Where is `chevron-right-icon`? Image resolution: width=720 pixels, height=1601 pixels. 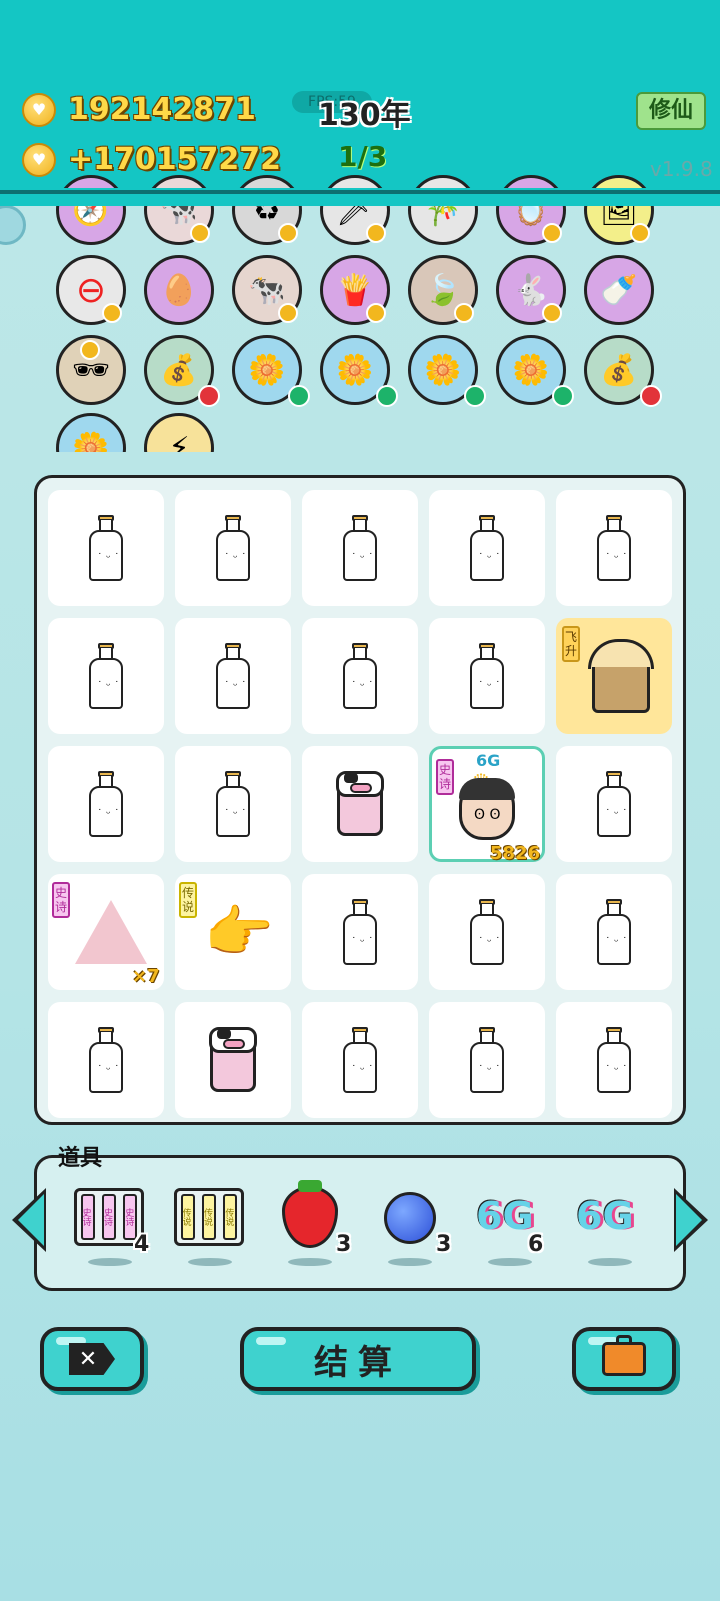
chevron-right-icon is located at coordinates (689, 1220).